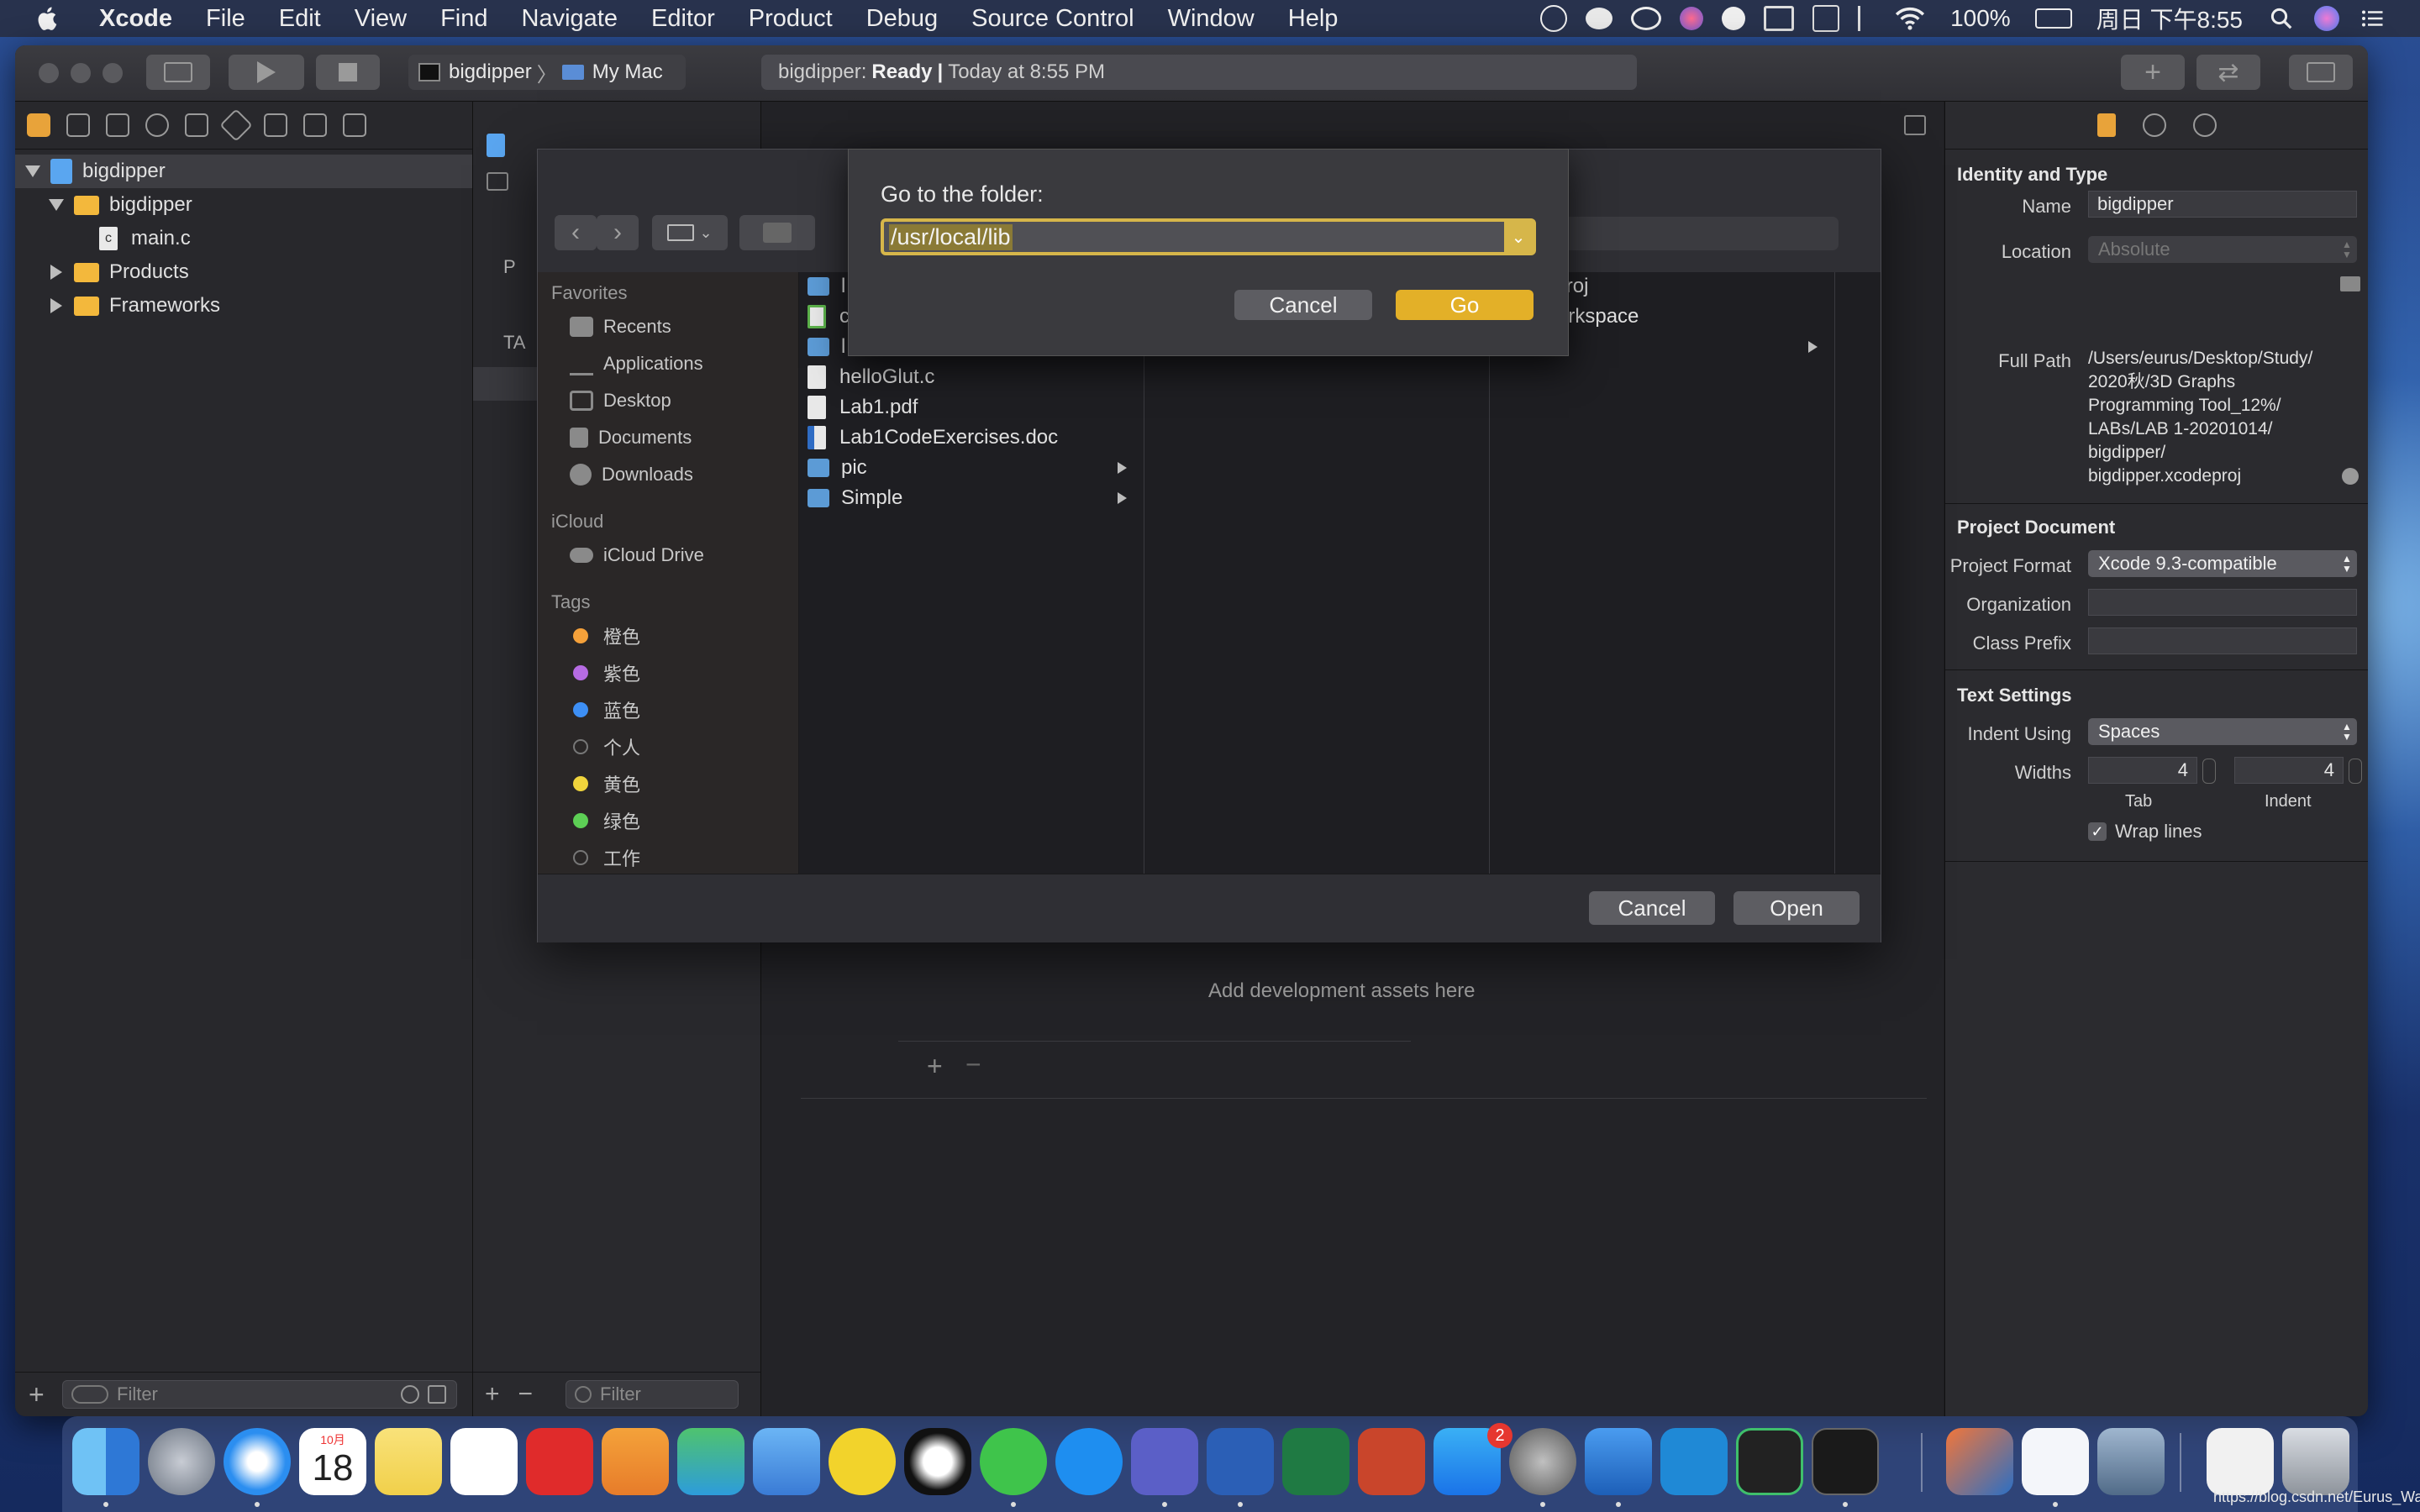 This screenshot has height=1512, width=2420. I want to click on window-minimize-button, so click(81, 73).